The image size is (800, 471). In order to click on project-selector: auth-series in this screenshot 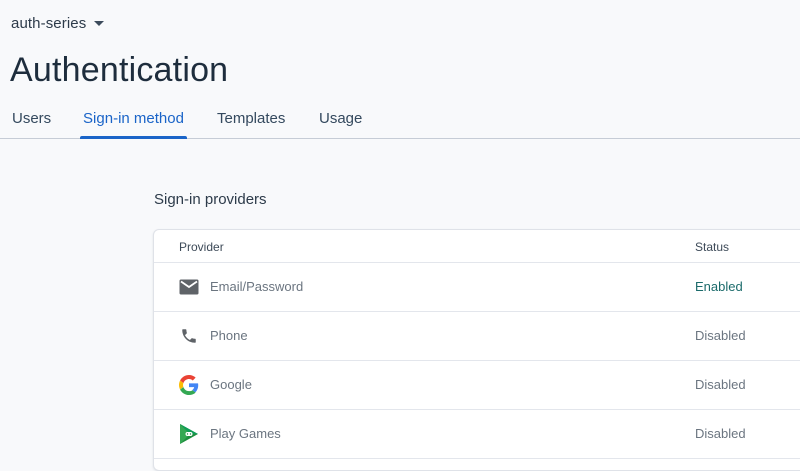, I will do `click(58, 23)`.